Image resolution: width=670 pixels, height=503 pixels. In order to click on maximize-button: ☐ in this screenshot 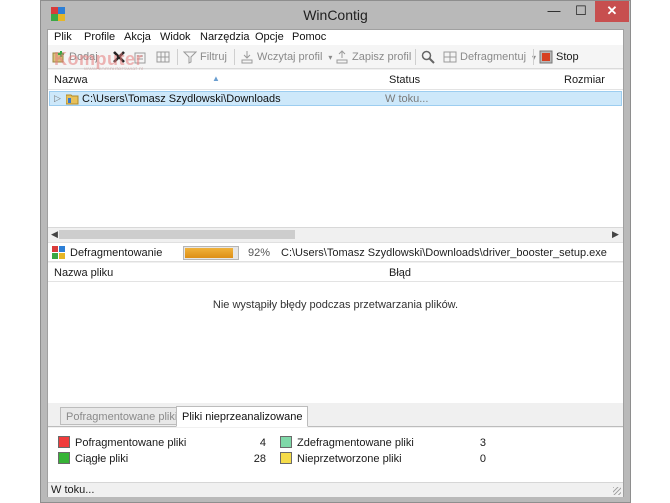, I will do `click(581, 11)`.